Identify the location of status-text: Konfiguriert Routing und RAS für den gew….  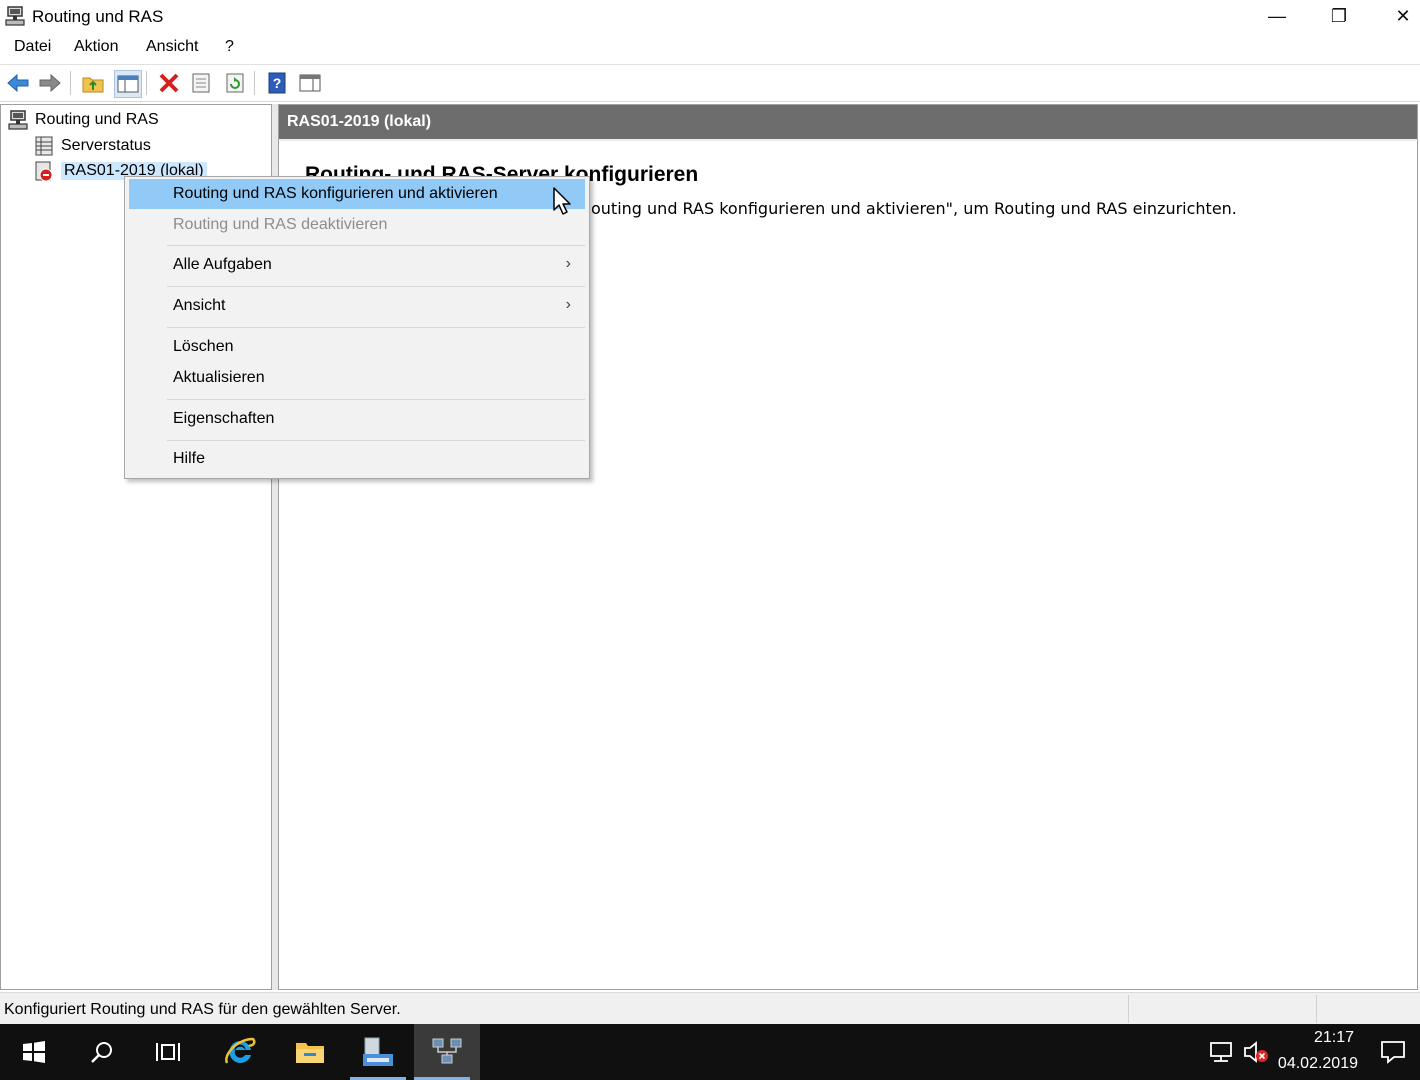
(202, 1009).